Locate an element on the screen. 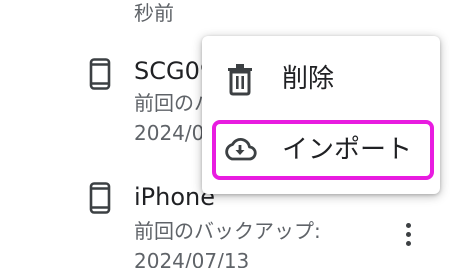 The height and width of the screenshot is (268, 450). device-backup-date: 2024/07/13 is located at coordinates (192, 258).